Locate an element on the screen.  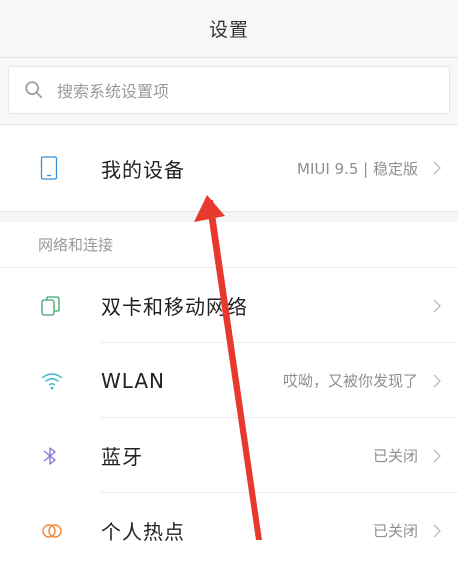
hotspot-label: 个人热点 is located at coordinates (143, 532).